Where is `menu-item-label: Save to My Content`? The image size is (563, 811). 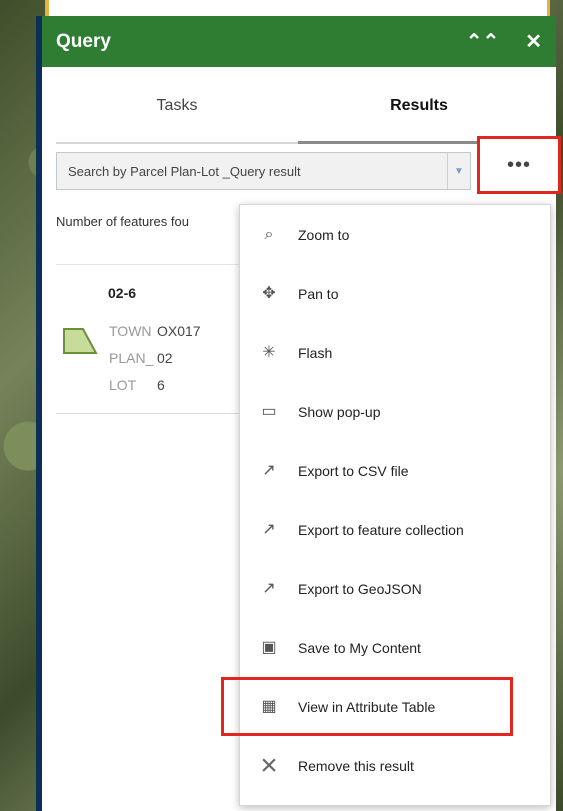
menu-item-label: Save to My Content is located at coordinates (359, 647).